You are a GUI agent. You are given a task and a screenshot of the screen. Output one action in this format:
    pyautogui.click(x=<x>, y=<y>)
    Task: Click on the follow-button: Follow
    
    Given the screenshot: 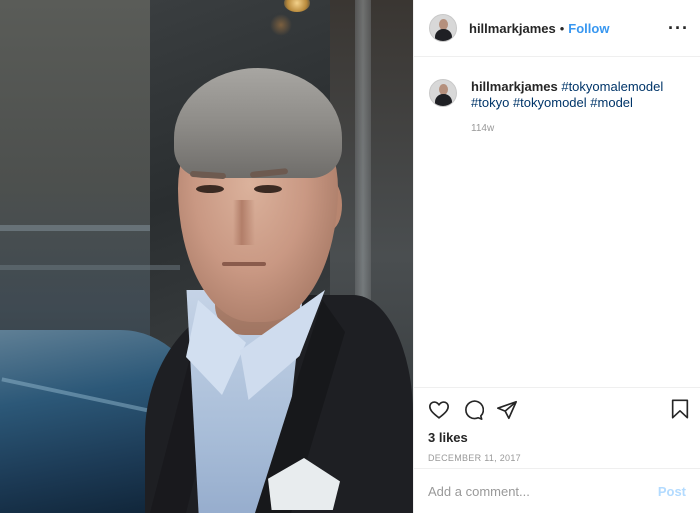 What is the action you would take?
    pyautogui.click(x=588, y=28)
    